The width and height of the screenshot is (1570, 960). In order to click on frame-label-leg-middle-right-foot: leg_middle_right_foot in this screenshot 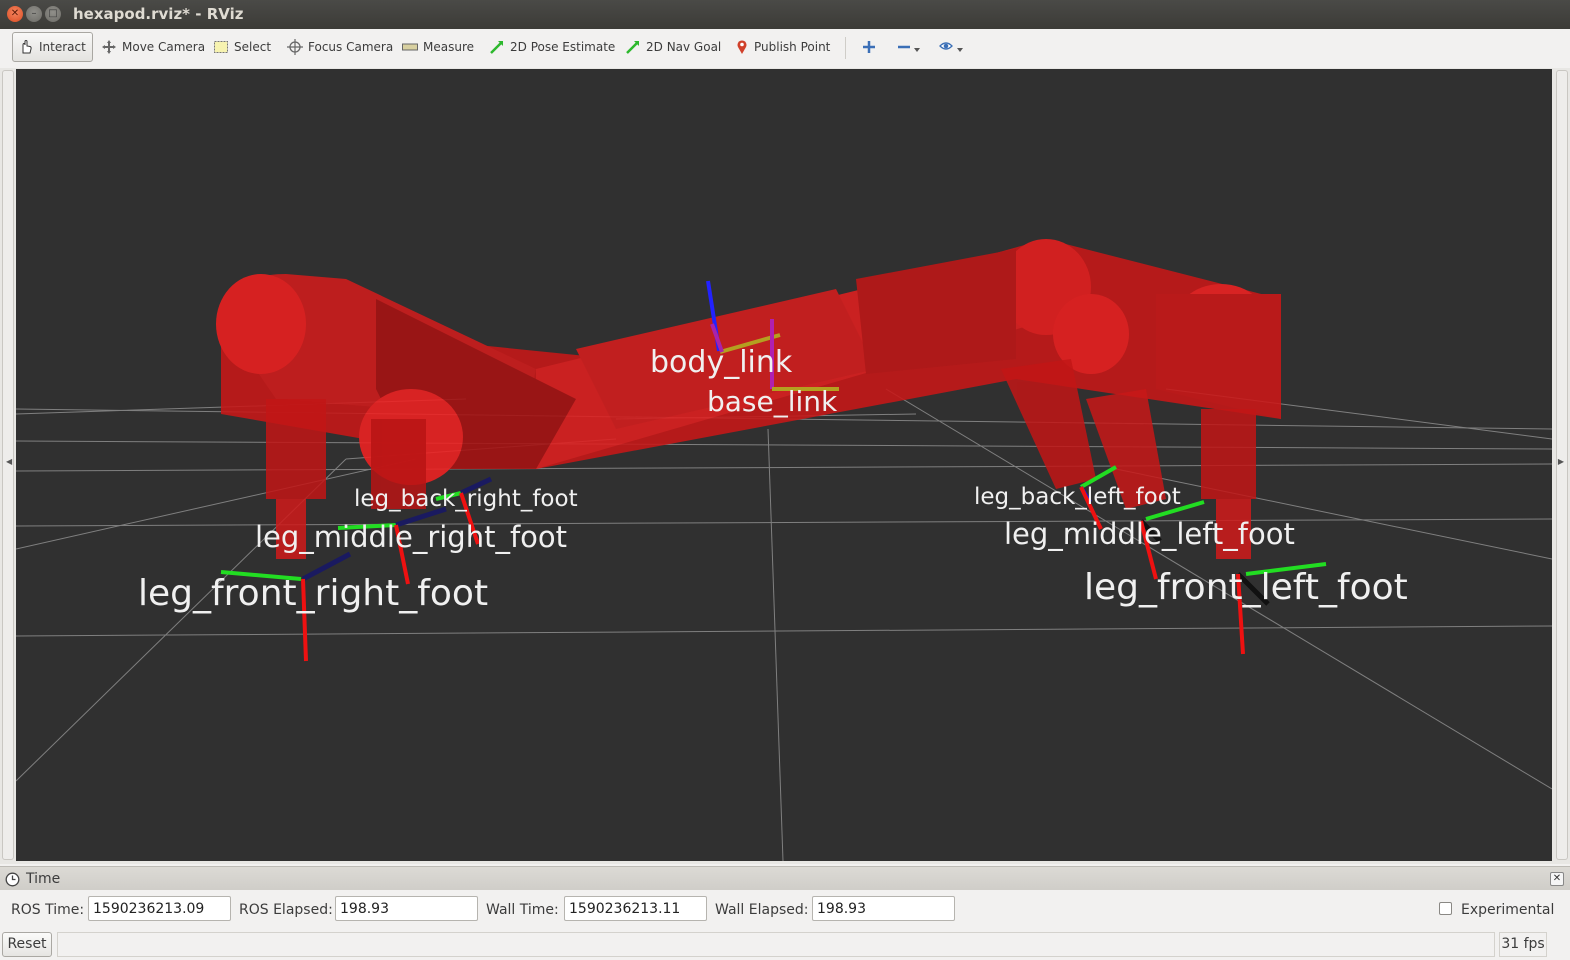, I will do `click(411, 537)`.